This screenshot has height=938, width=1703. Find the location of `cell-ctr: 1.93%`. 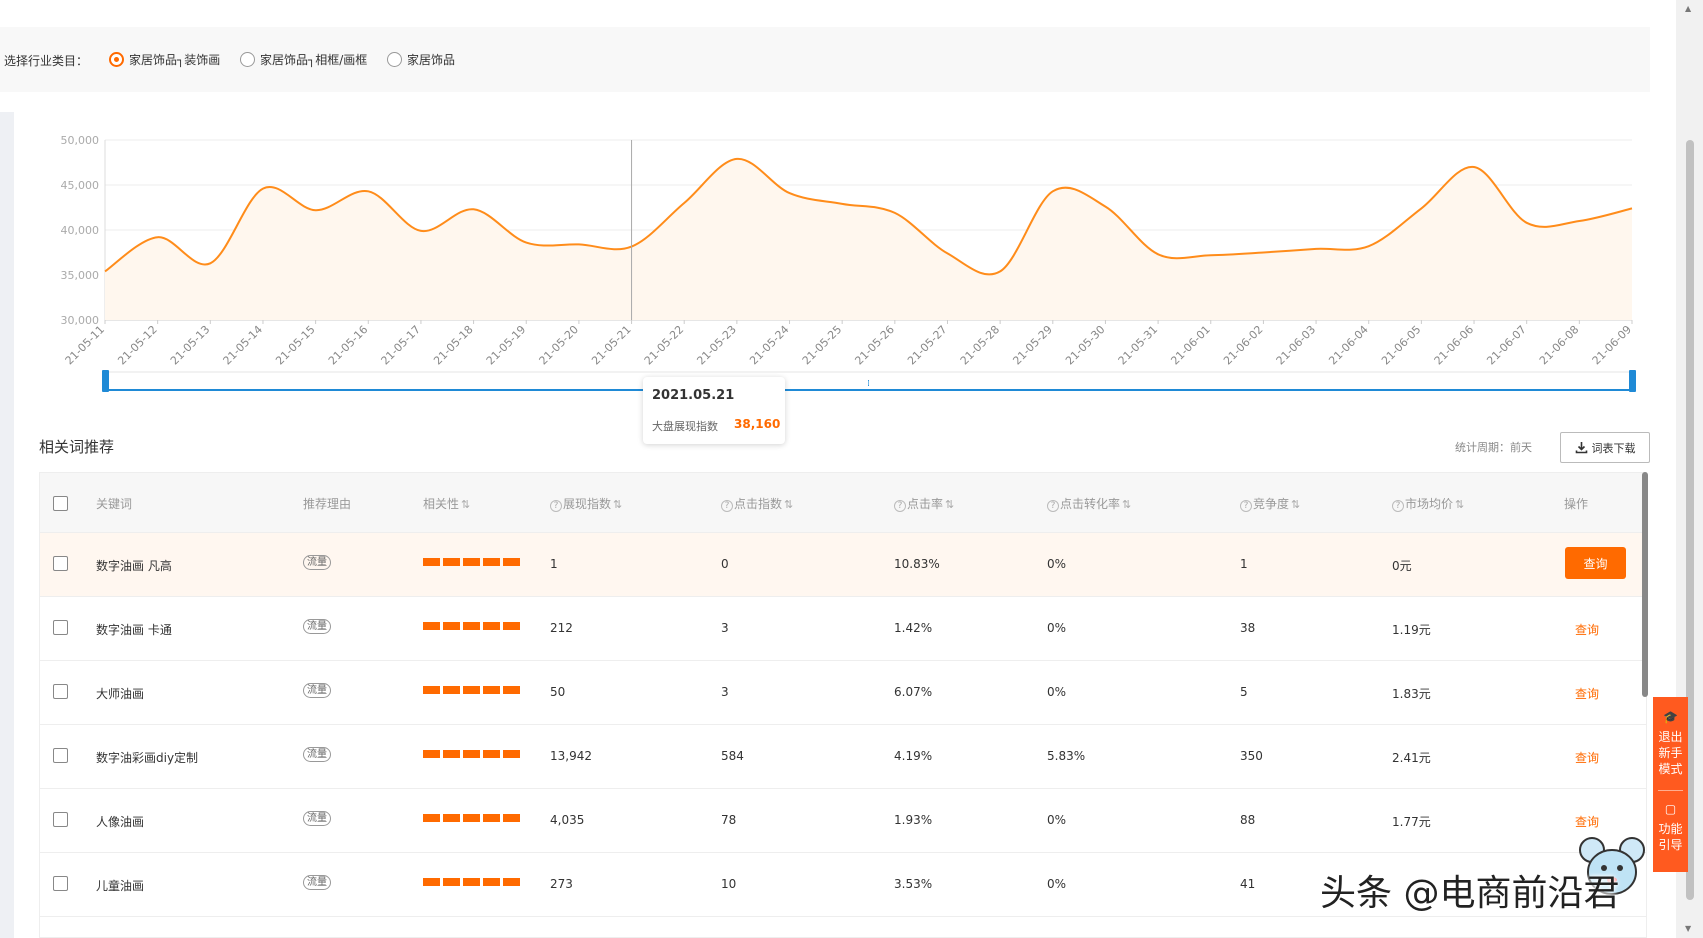

cell-ctr: 1.93% is located at coordinates (913, 820).